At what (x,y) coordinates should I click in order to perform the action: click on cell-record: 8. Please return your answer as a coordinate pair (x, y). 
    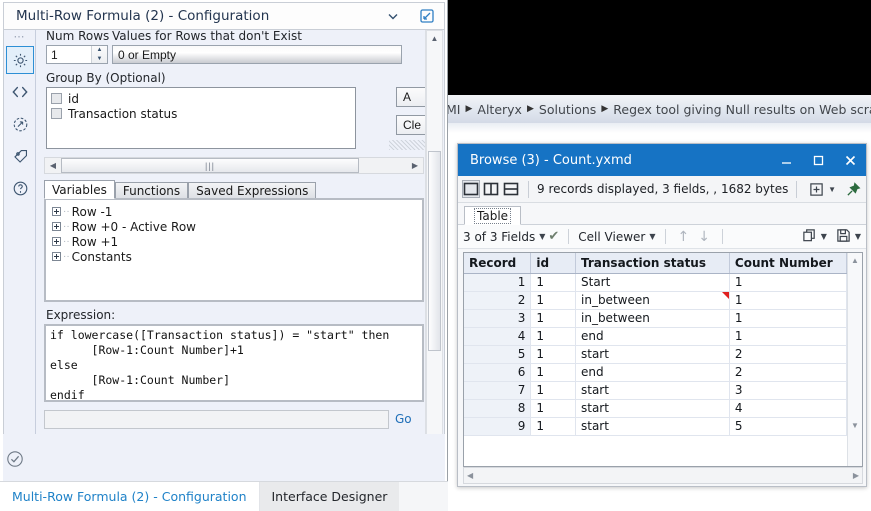
    Looking at the image, I should click on (498, 408).